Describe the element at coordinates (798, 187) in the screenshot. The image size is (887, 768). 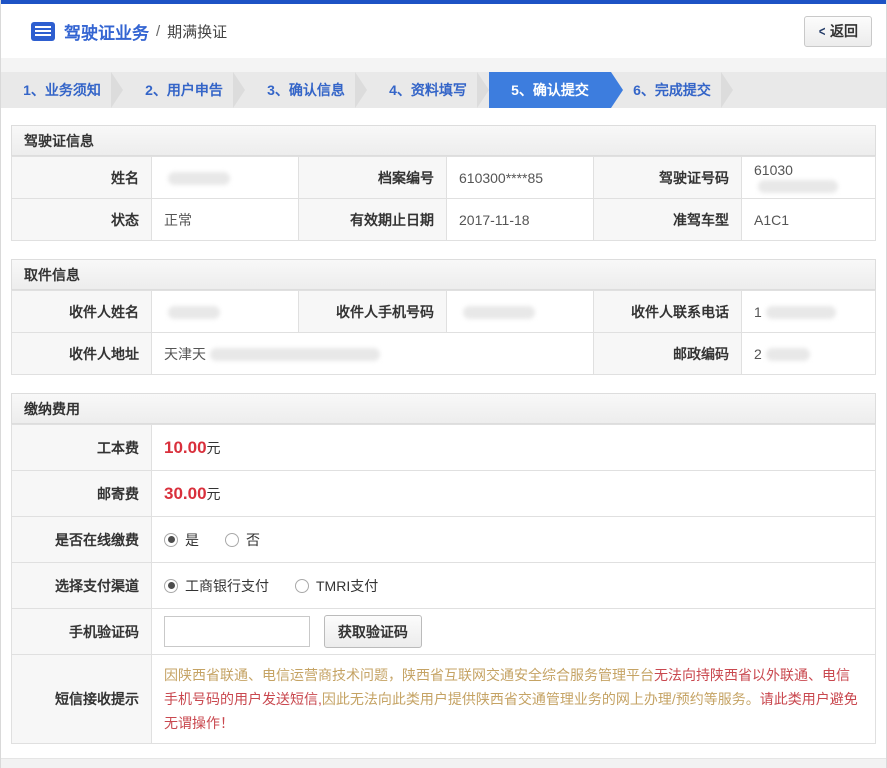
I see `redacted-license-no` at that location.